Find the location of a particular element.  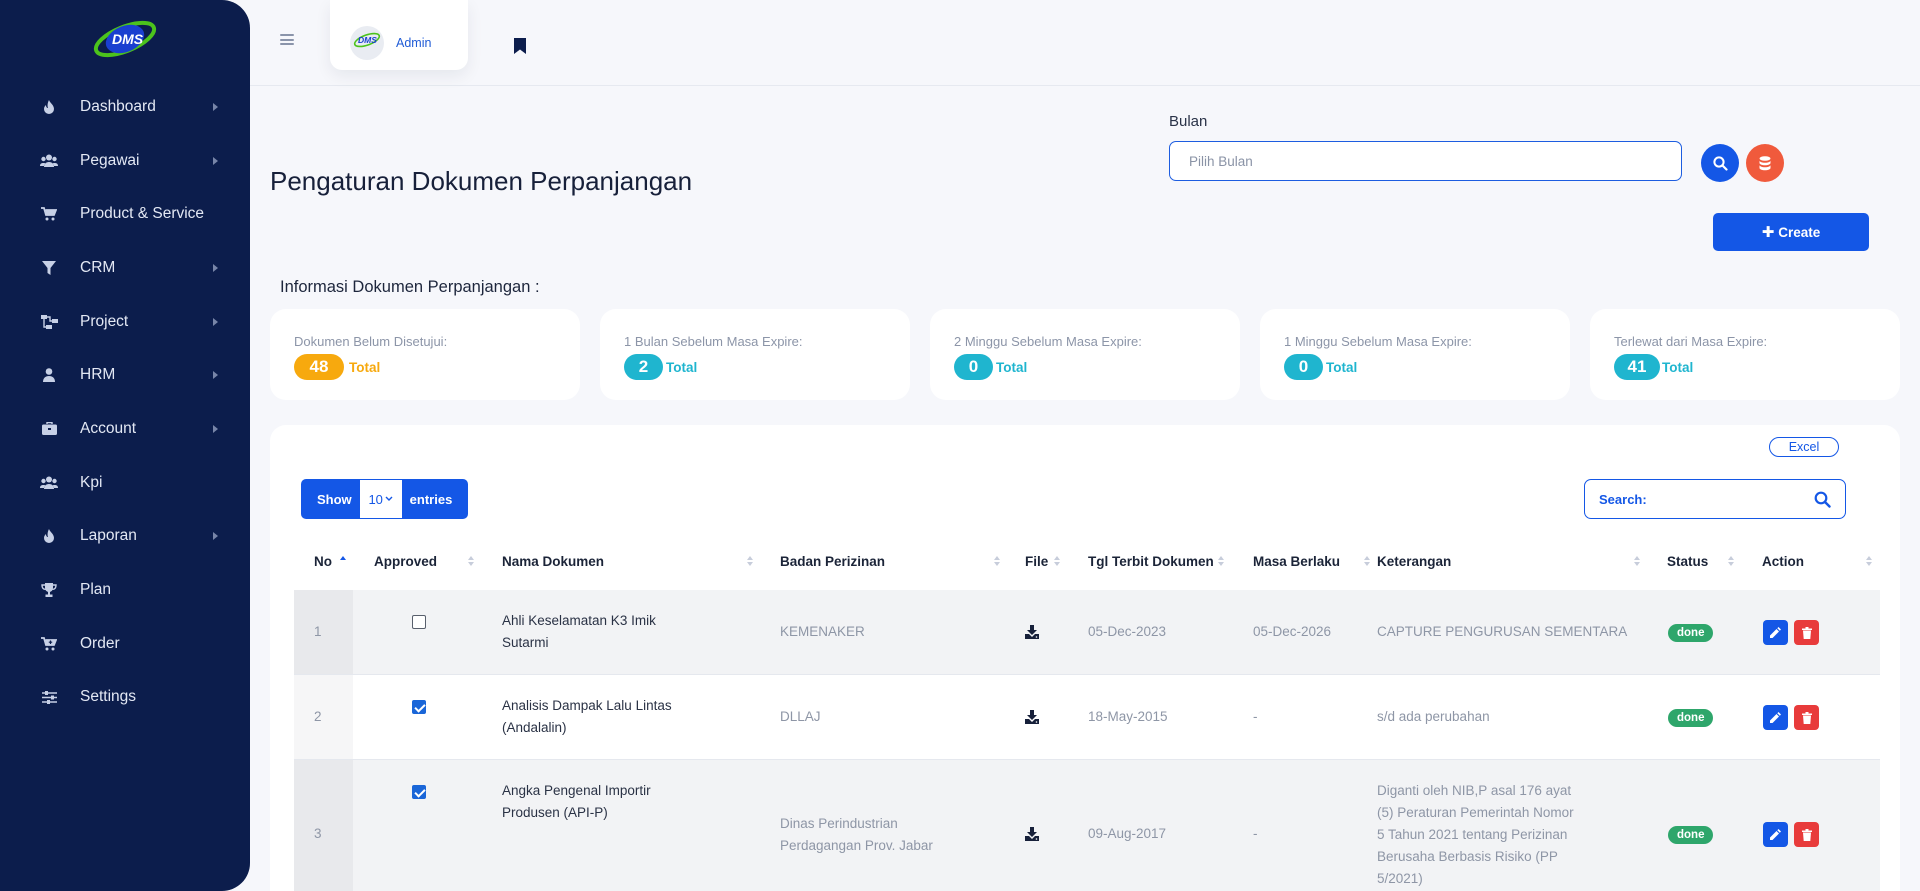

sidebar-item-project: Project is located at coordinates (125, 322).